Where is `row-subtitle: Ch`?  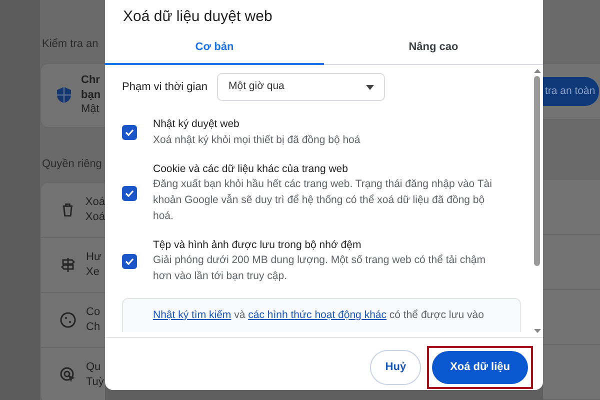
row-subtitle: Ch is located at coordinates (93, 327).